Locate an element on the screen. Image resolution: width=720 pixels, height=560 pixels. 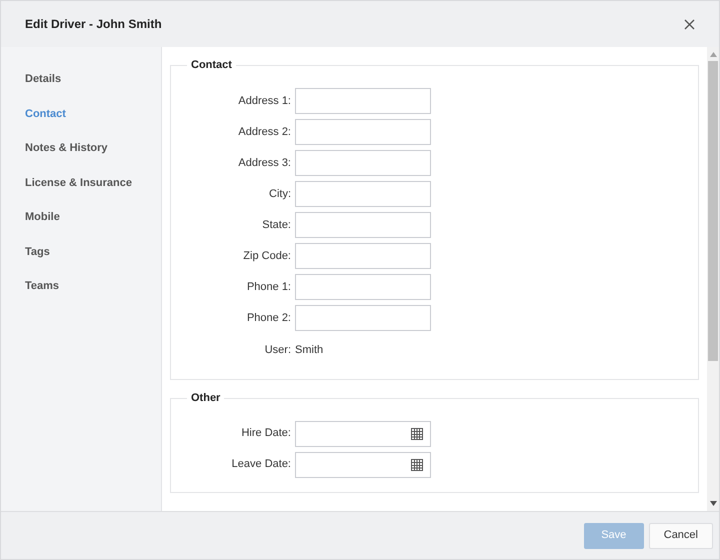
field-label: Hire Date: is located at coordinates (265, 434).